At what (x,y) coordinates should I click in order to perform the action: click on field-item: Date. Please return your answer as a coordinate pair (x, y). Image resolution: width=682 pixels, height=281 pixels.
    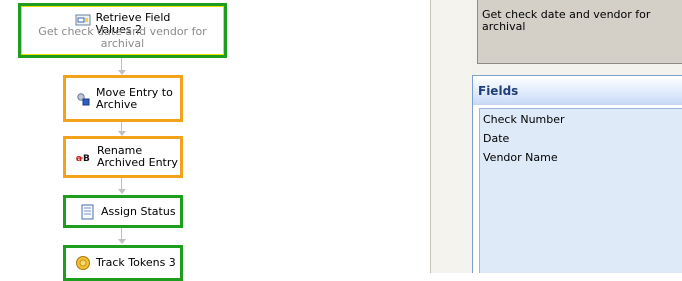
    Looking at the image, I should click on (581, 141).